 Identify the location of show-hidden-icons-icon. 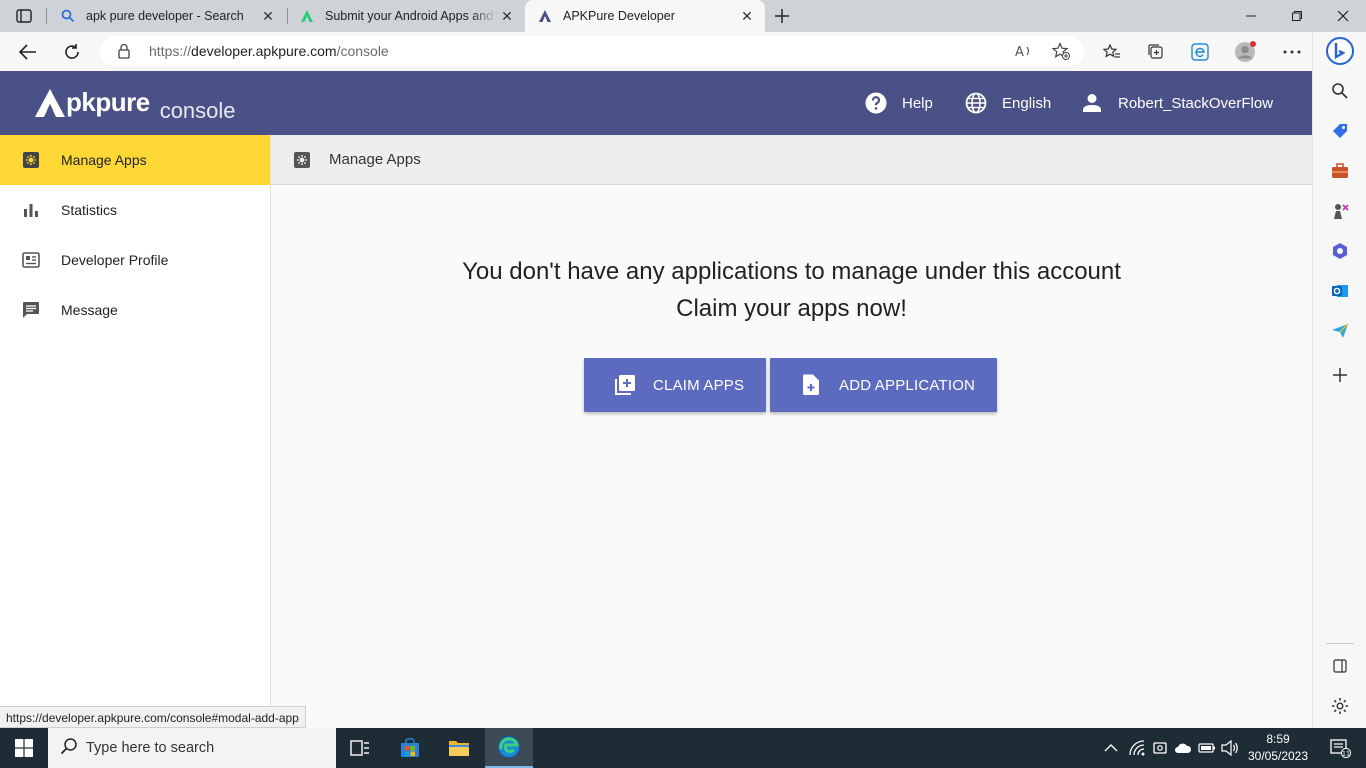
(1111, 748).